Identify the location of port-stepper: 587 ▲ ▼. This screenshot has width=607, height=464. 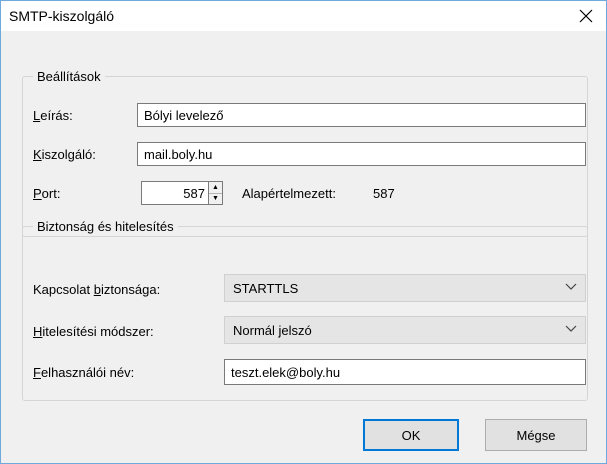
(182, 193).